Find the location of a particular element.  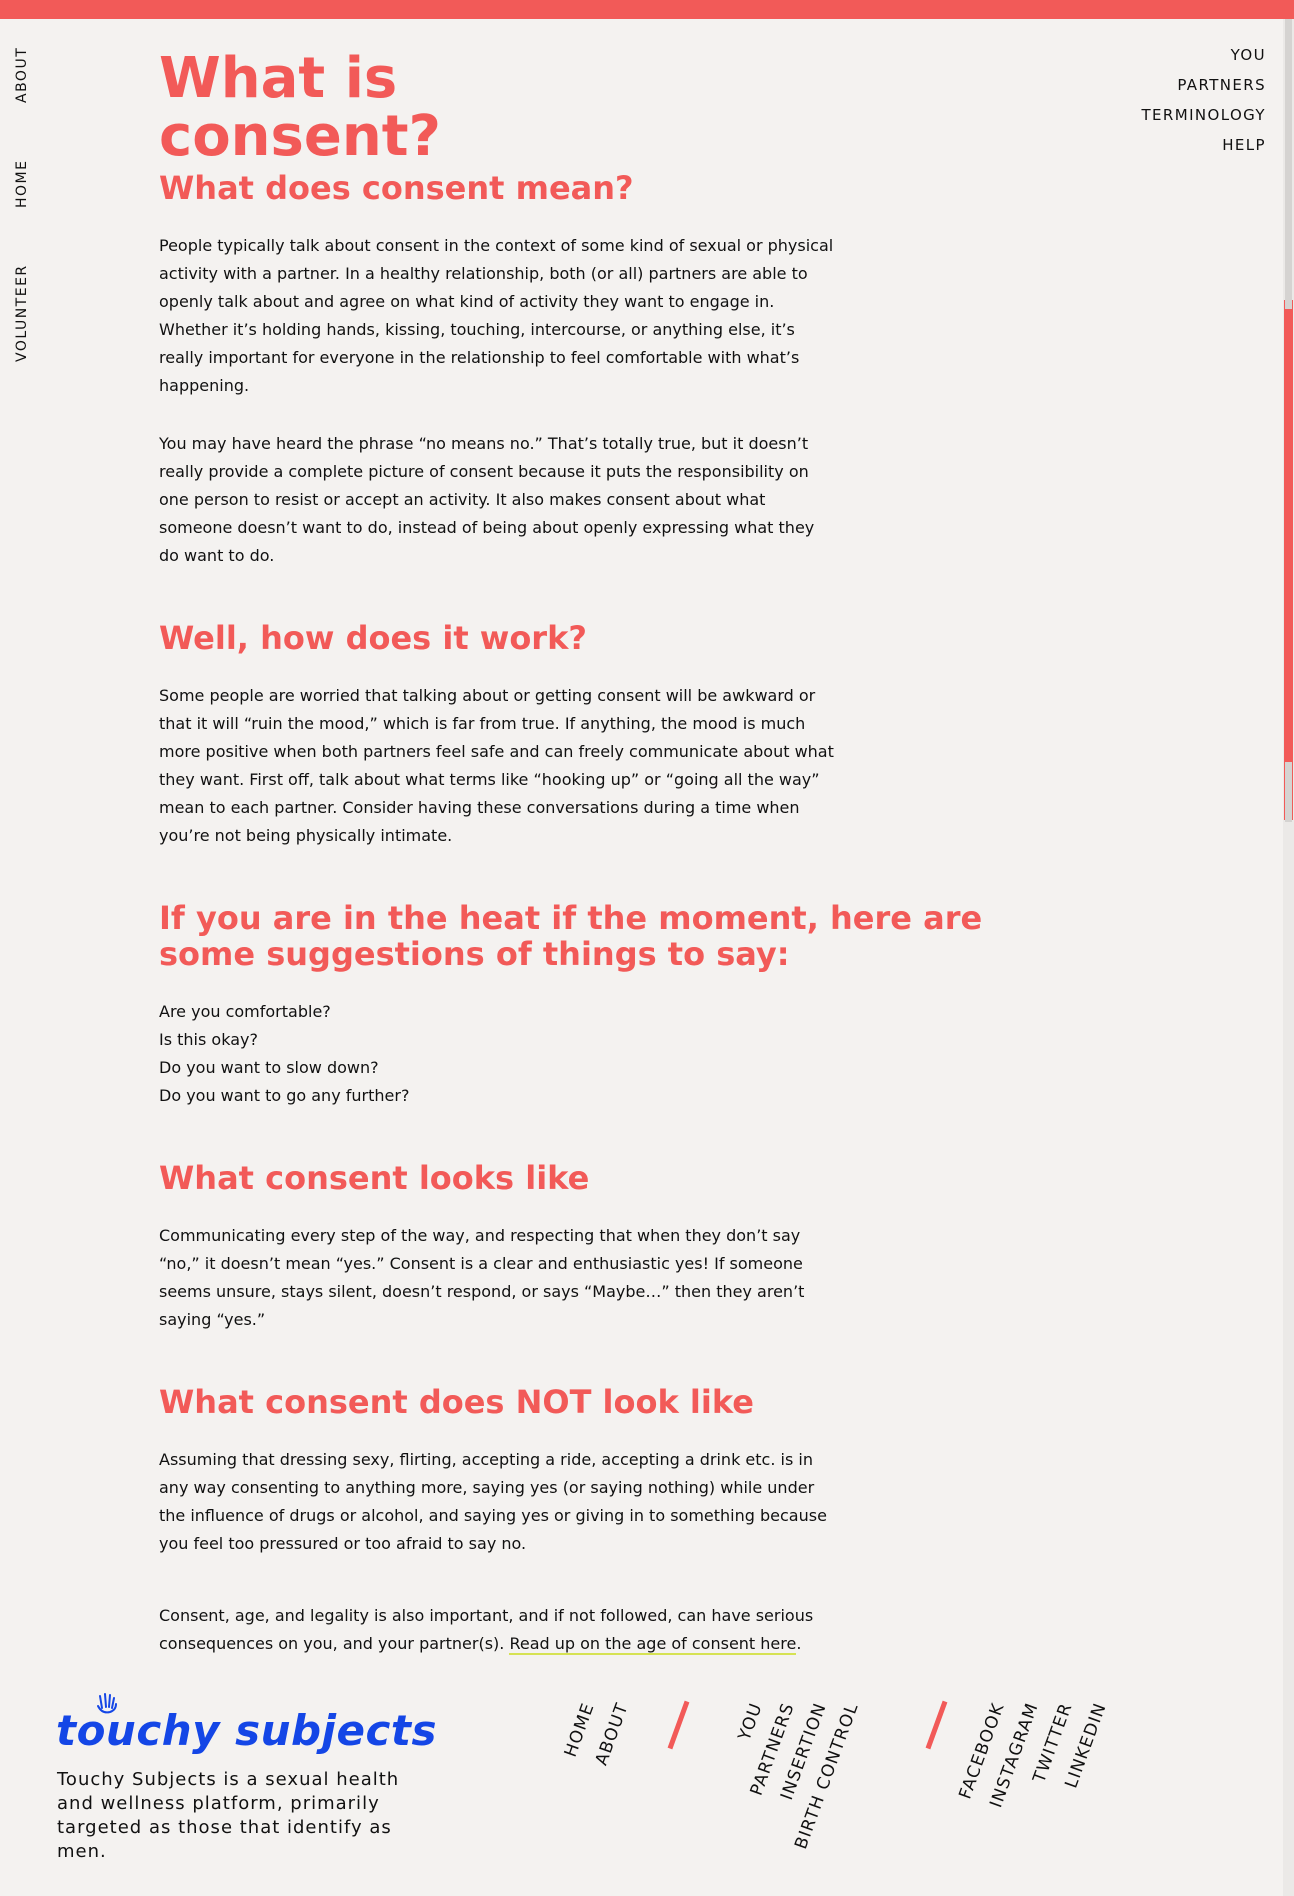

section-heading-looks-like: What consent looks like is located at coordinates (374, 1178).